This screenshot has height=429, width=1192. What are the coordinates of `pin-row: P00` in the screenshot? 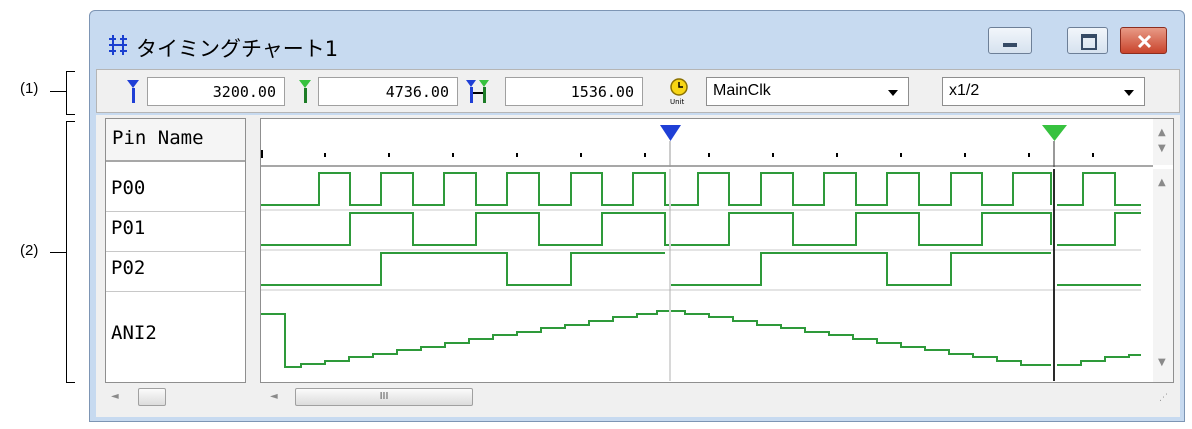 It's located at (175, 192).